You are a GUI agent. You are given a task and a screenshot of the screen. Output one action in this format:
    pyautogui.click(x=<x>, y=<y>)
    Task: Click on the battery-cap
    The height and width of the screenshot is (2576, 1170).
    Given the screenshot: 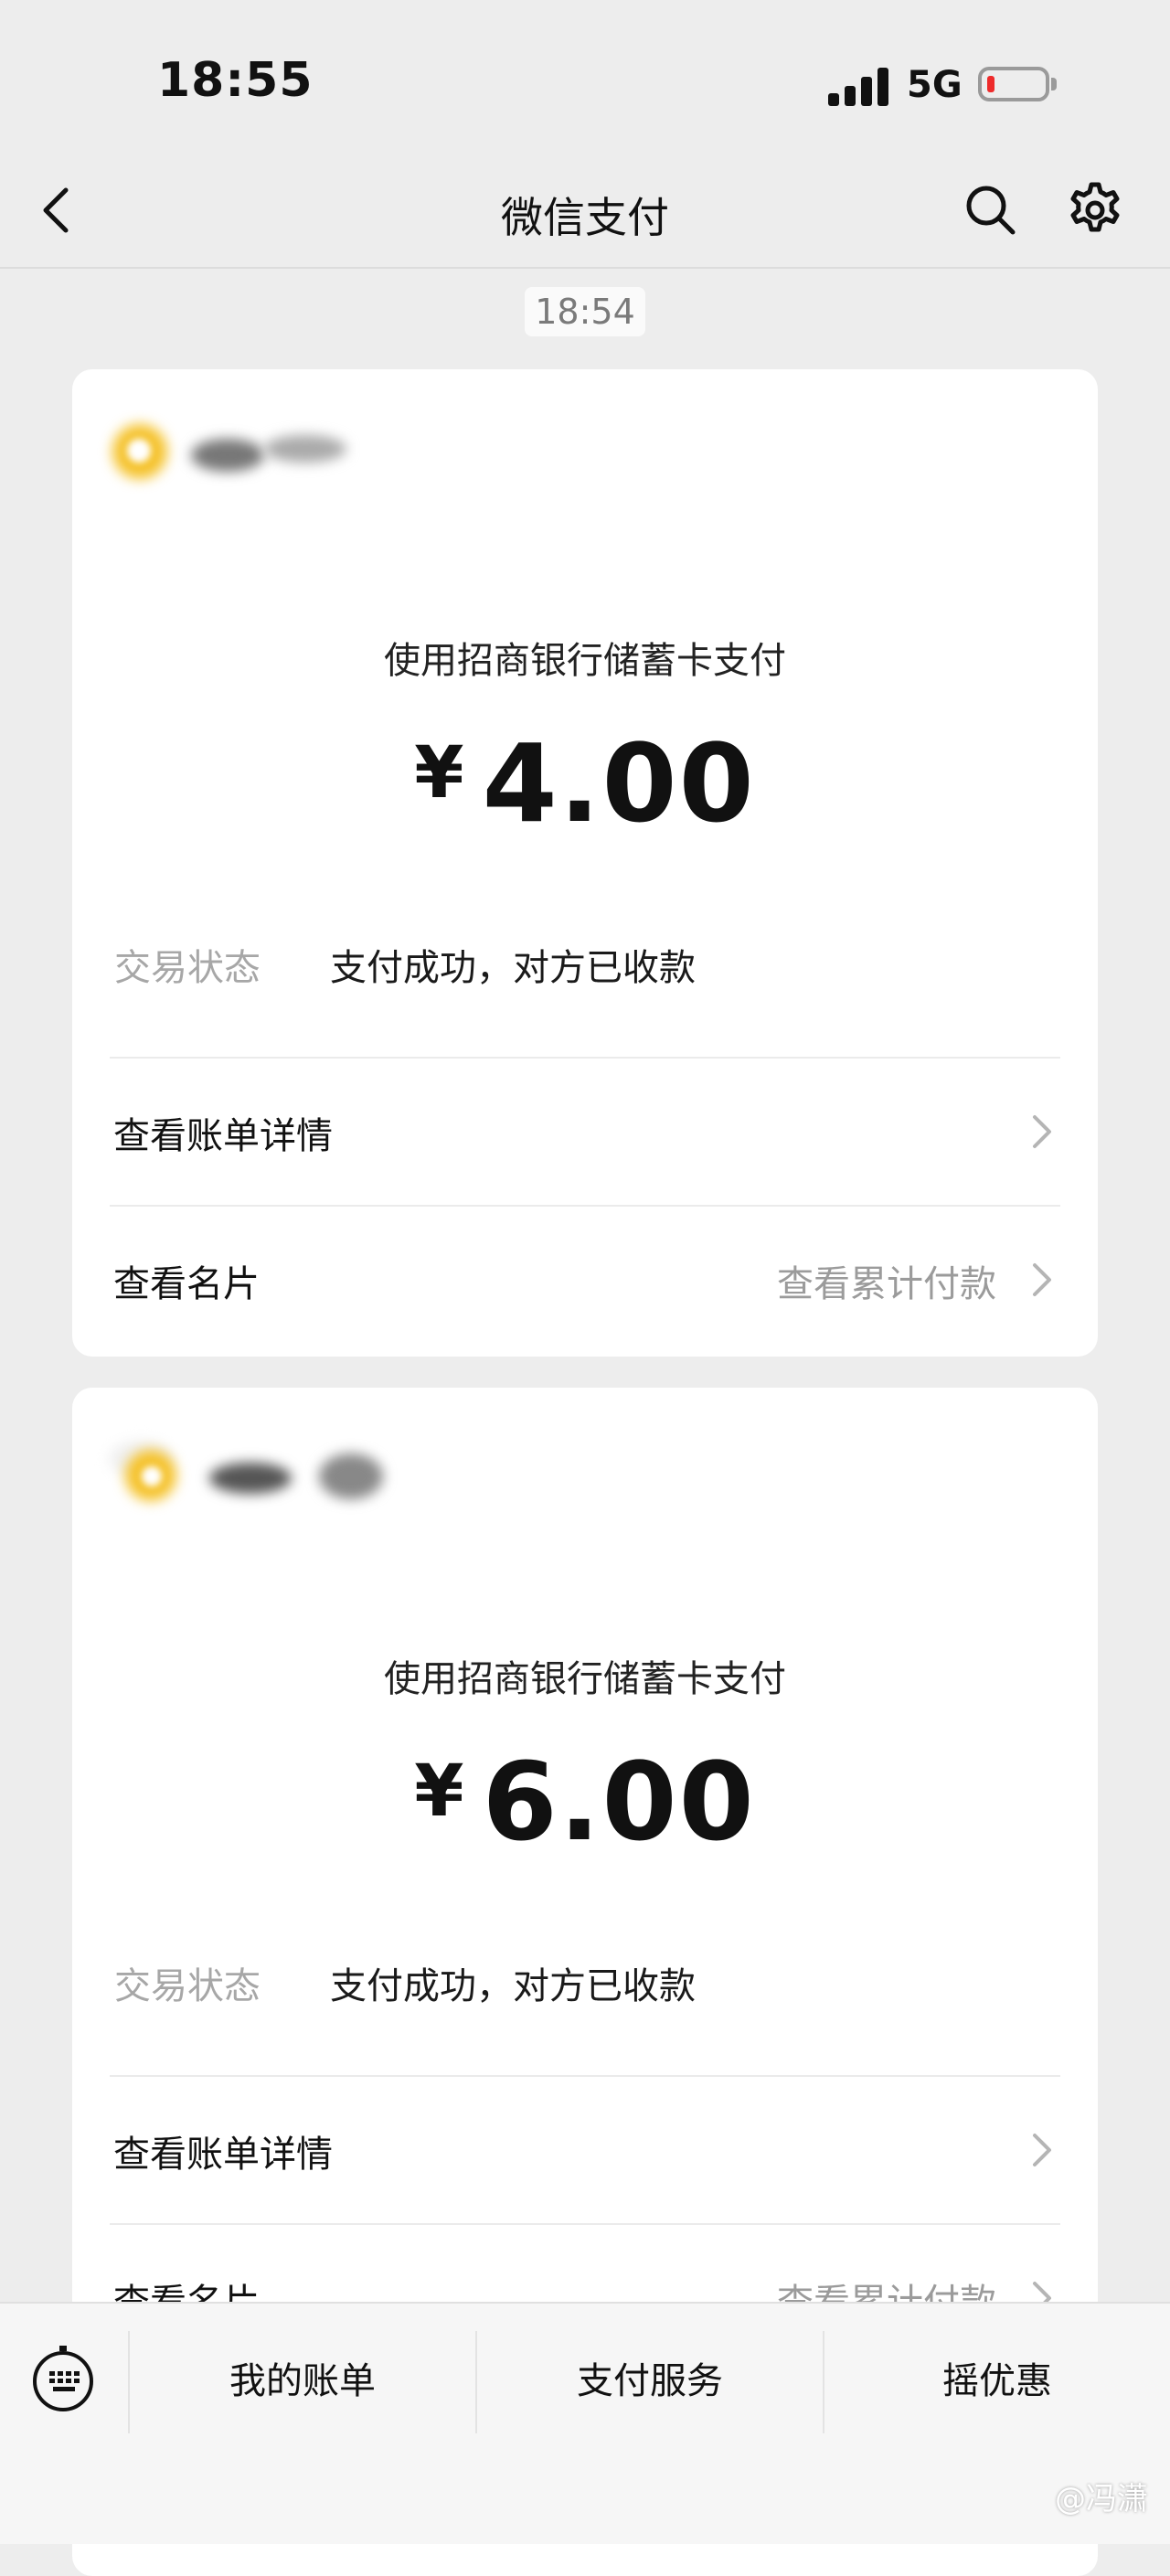 What is the action you would take?
    pyautogui.click(x=1054, y=84)
    